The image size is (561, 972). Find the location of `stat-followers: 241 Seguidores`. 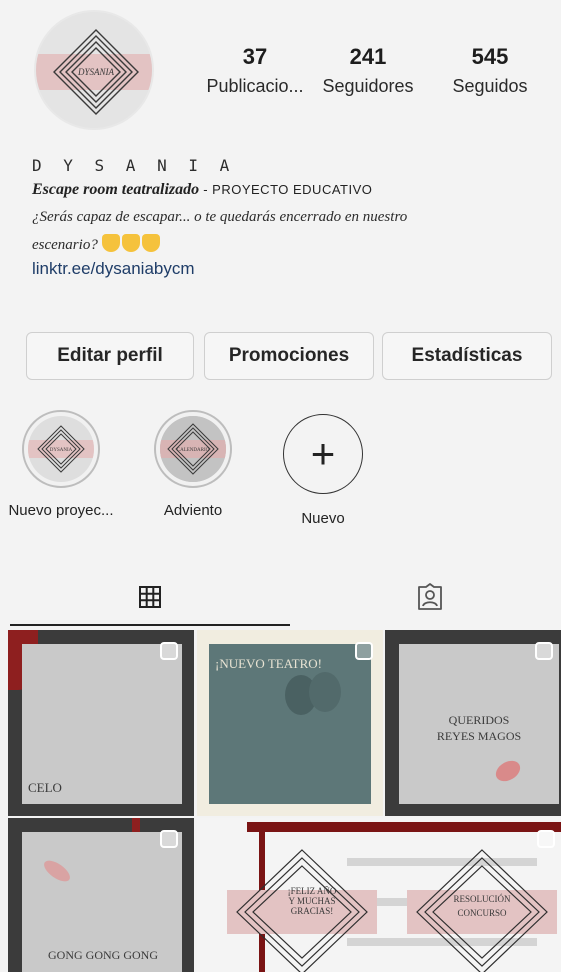

stat-followers: 241 Seguidores is located at coordinates (368, 70).